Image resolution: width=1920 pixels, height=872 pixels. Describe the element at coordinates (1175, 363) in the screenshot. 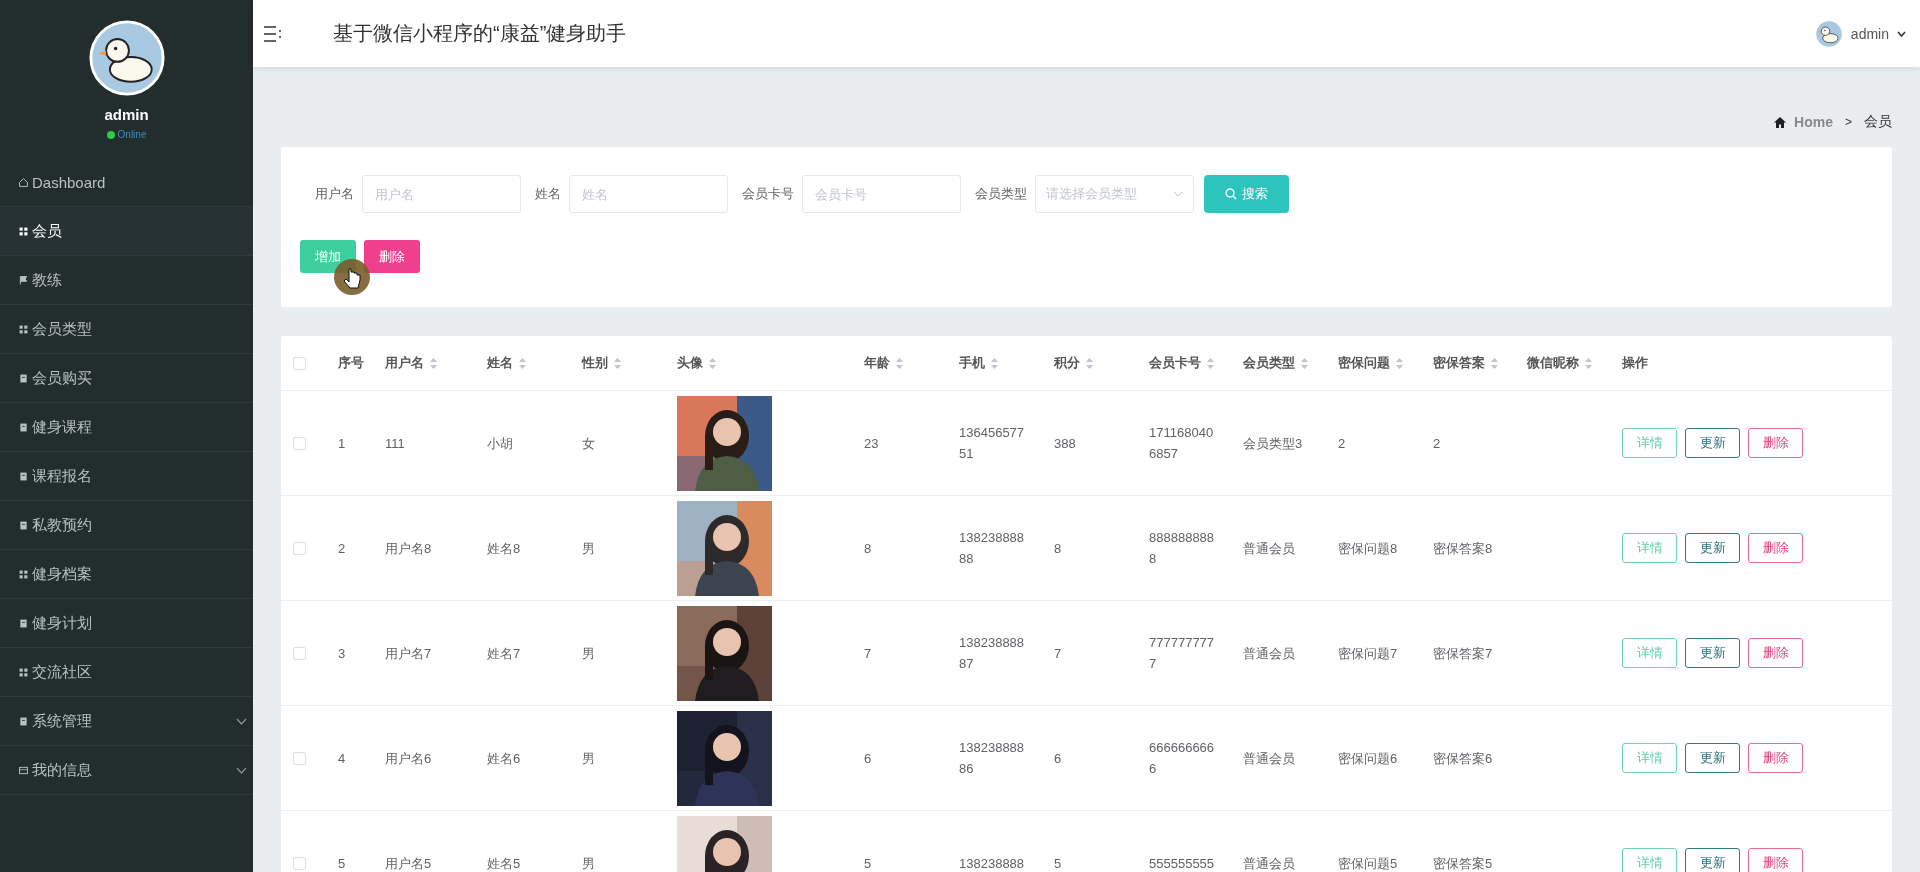

I see `column-header: 会员卡号` at that location.